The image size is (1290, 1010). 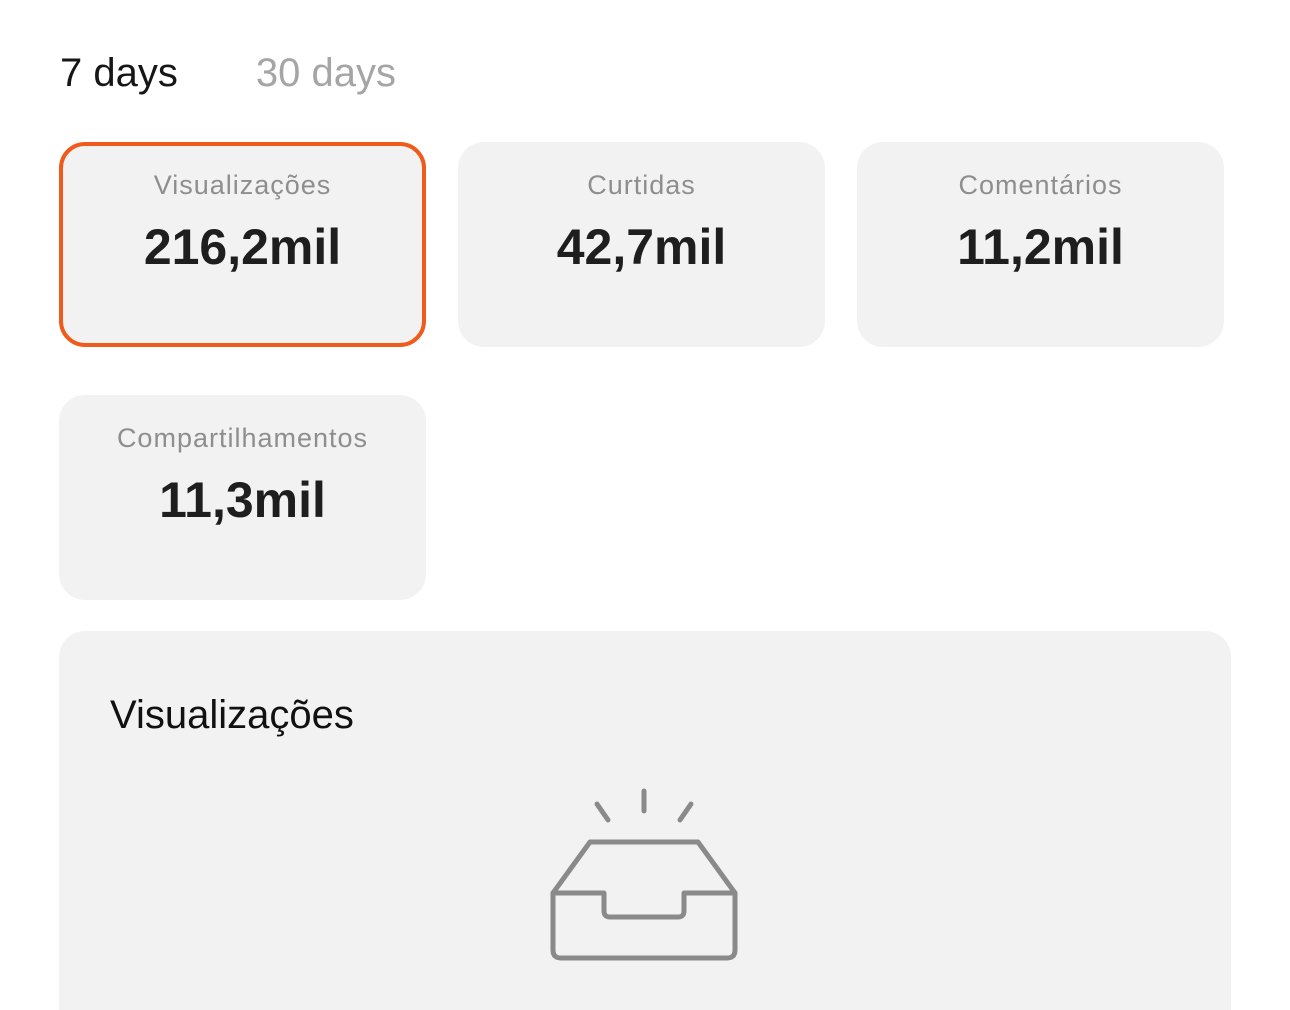 I want to click on tab-30-days: 30 days, so click(x=326, y=73).